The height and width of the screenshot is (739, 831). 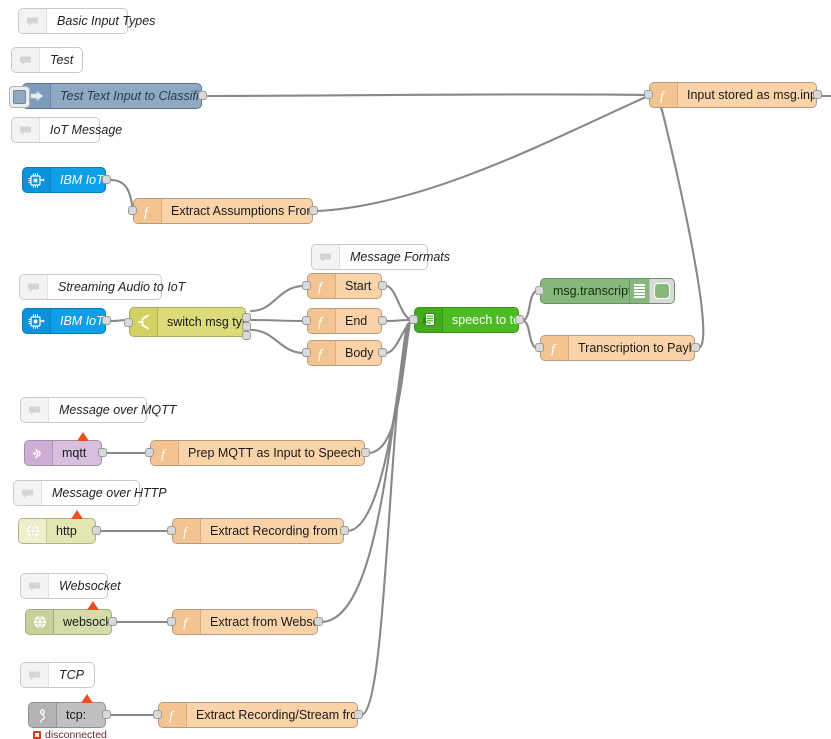 What do you see at coordinates (71, 618) in the screenshot?
I see `node-websocket-in: websocket` at bounding box center [71, 618].